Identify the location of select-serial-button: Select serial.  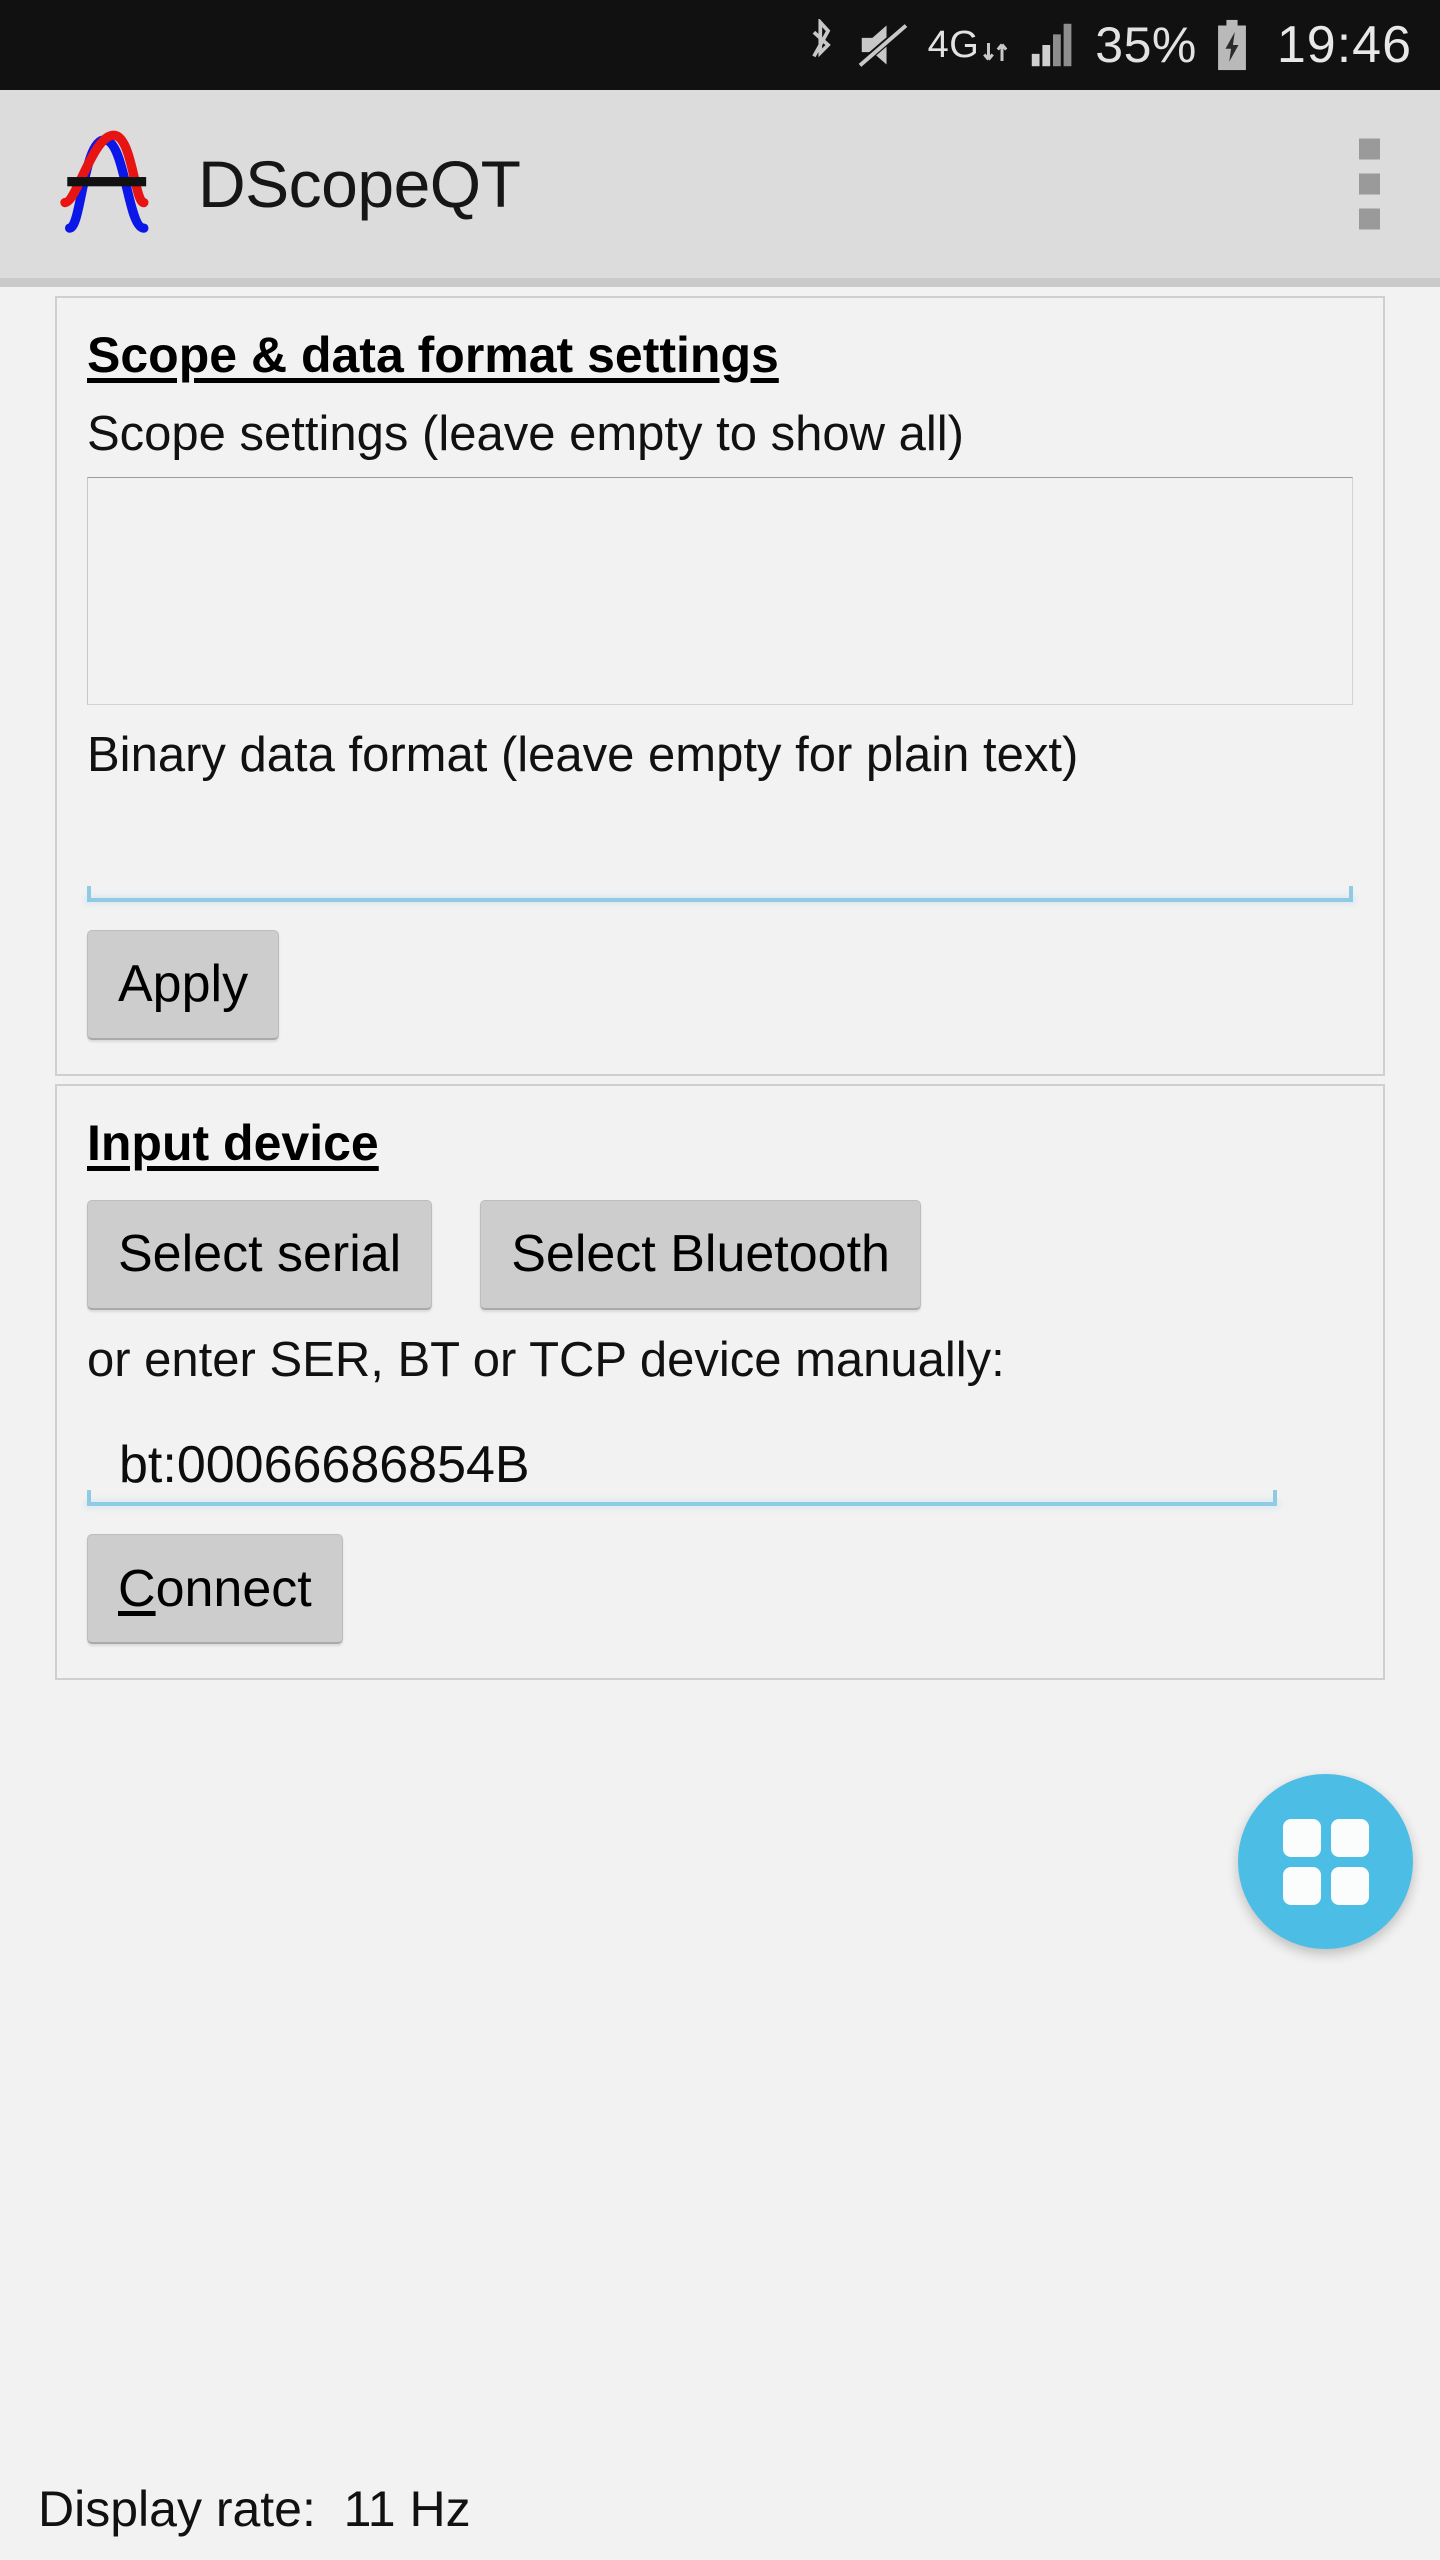
(260, 1254).